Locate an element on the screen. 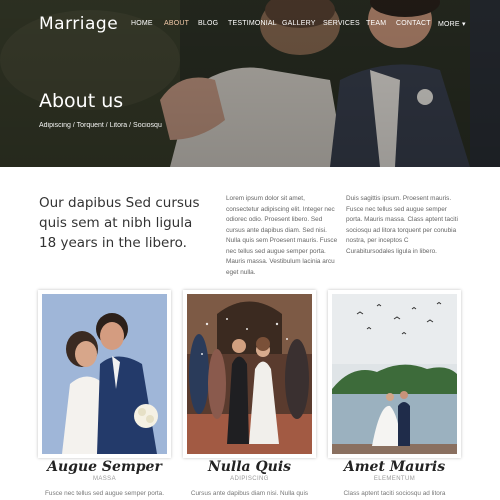 This screenshot has width=500, height=500. card-1-text: Fusce nec tellus sed augue semper porta. is located at coordinates (104, 493).